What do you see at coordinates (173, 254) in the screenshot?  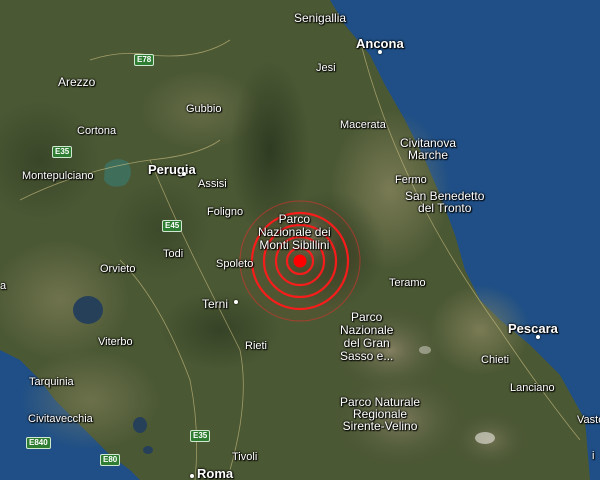 I see `label-todi: Todi` at bounding box center [173, 254].